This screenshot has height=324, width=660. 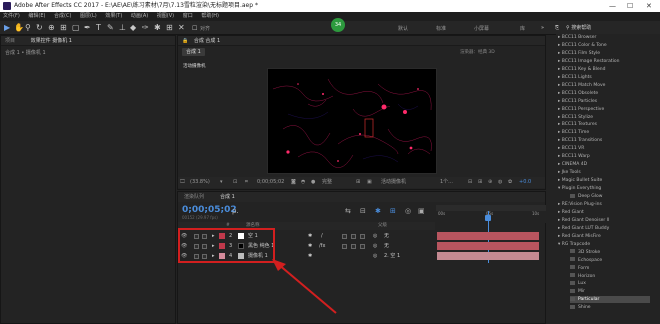 What do you see at coordinates (363, 211) in the screenshot?
I see `draft-3d-icon: ⊟` at bounding box center [363, 211].